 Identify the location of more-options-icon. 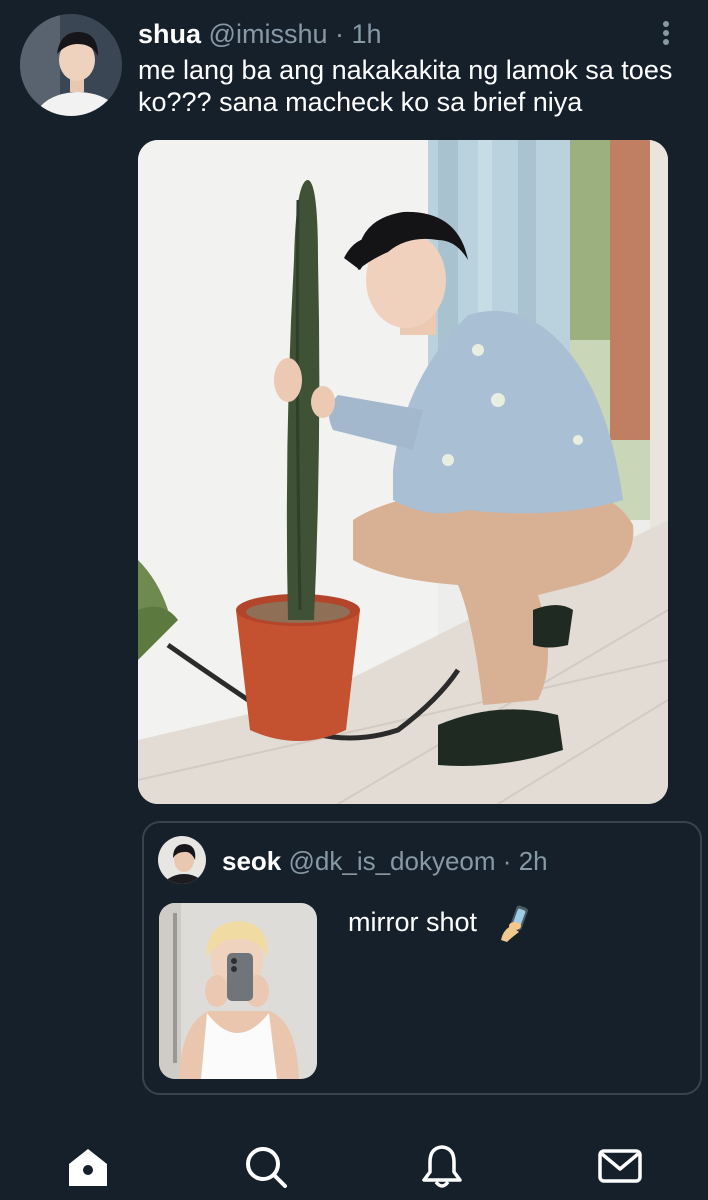
(666, 33).